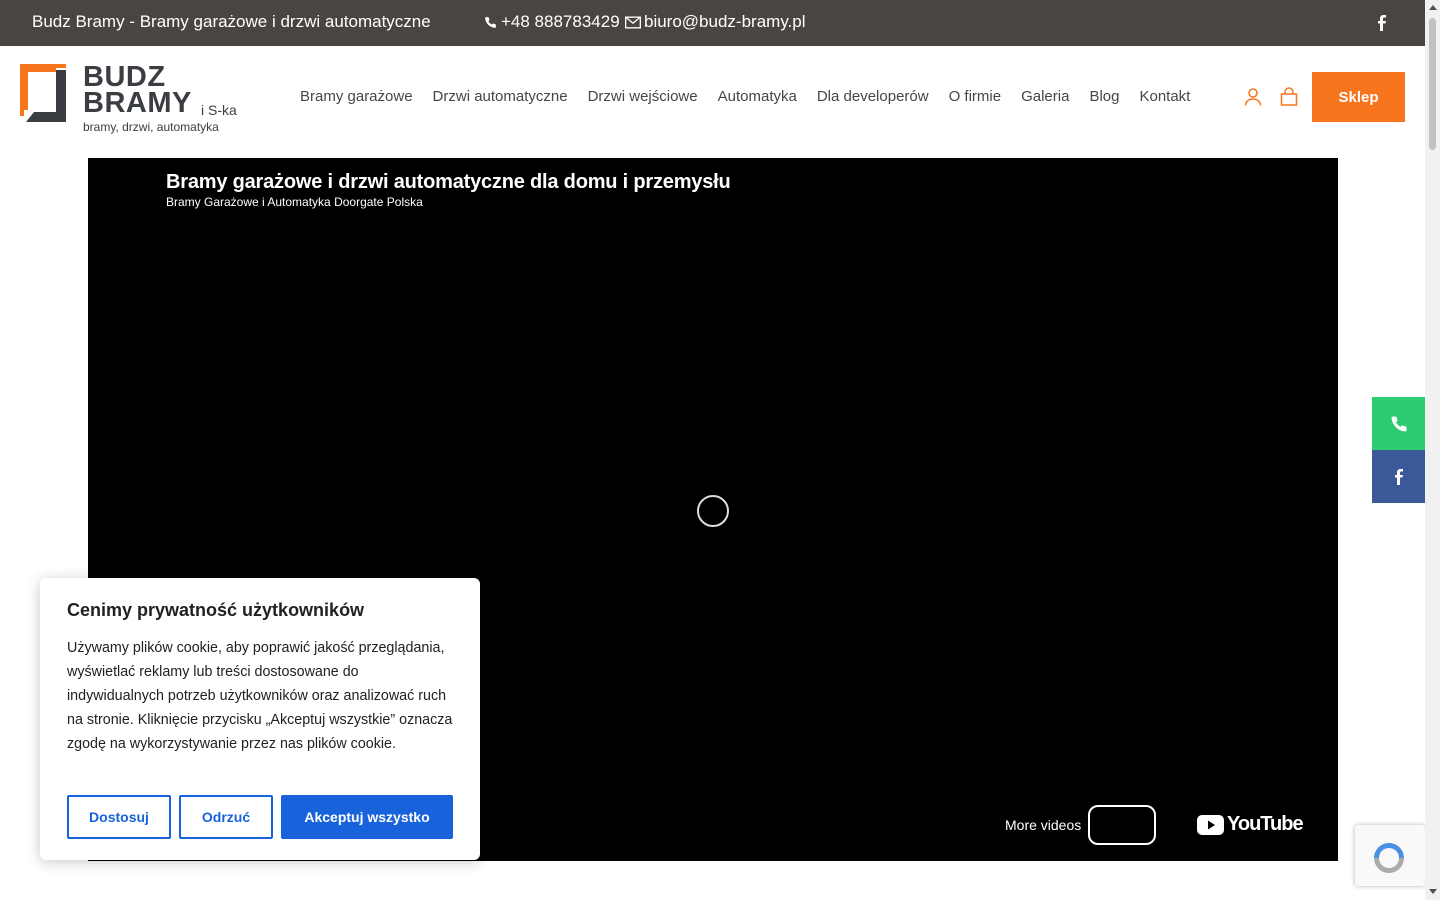 This screenshot has width=1440, height=900. Describe the element at coordinates (1289, 96) in the screenshot. I see `shopping-bag-icon` at that location.